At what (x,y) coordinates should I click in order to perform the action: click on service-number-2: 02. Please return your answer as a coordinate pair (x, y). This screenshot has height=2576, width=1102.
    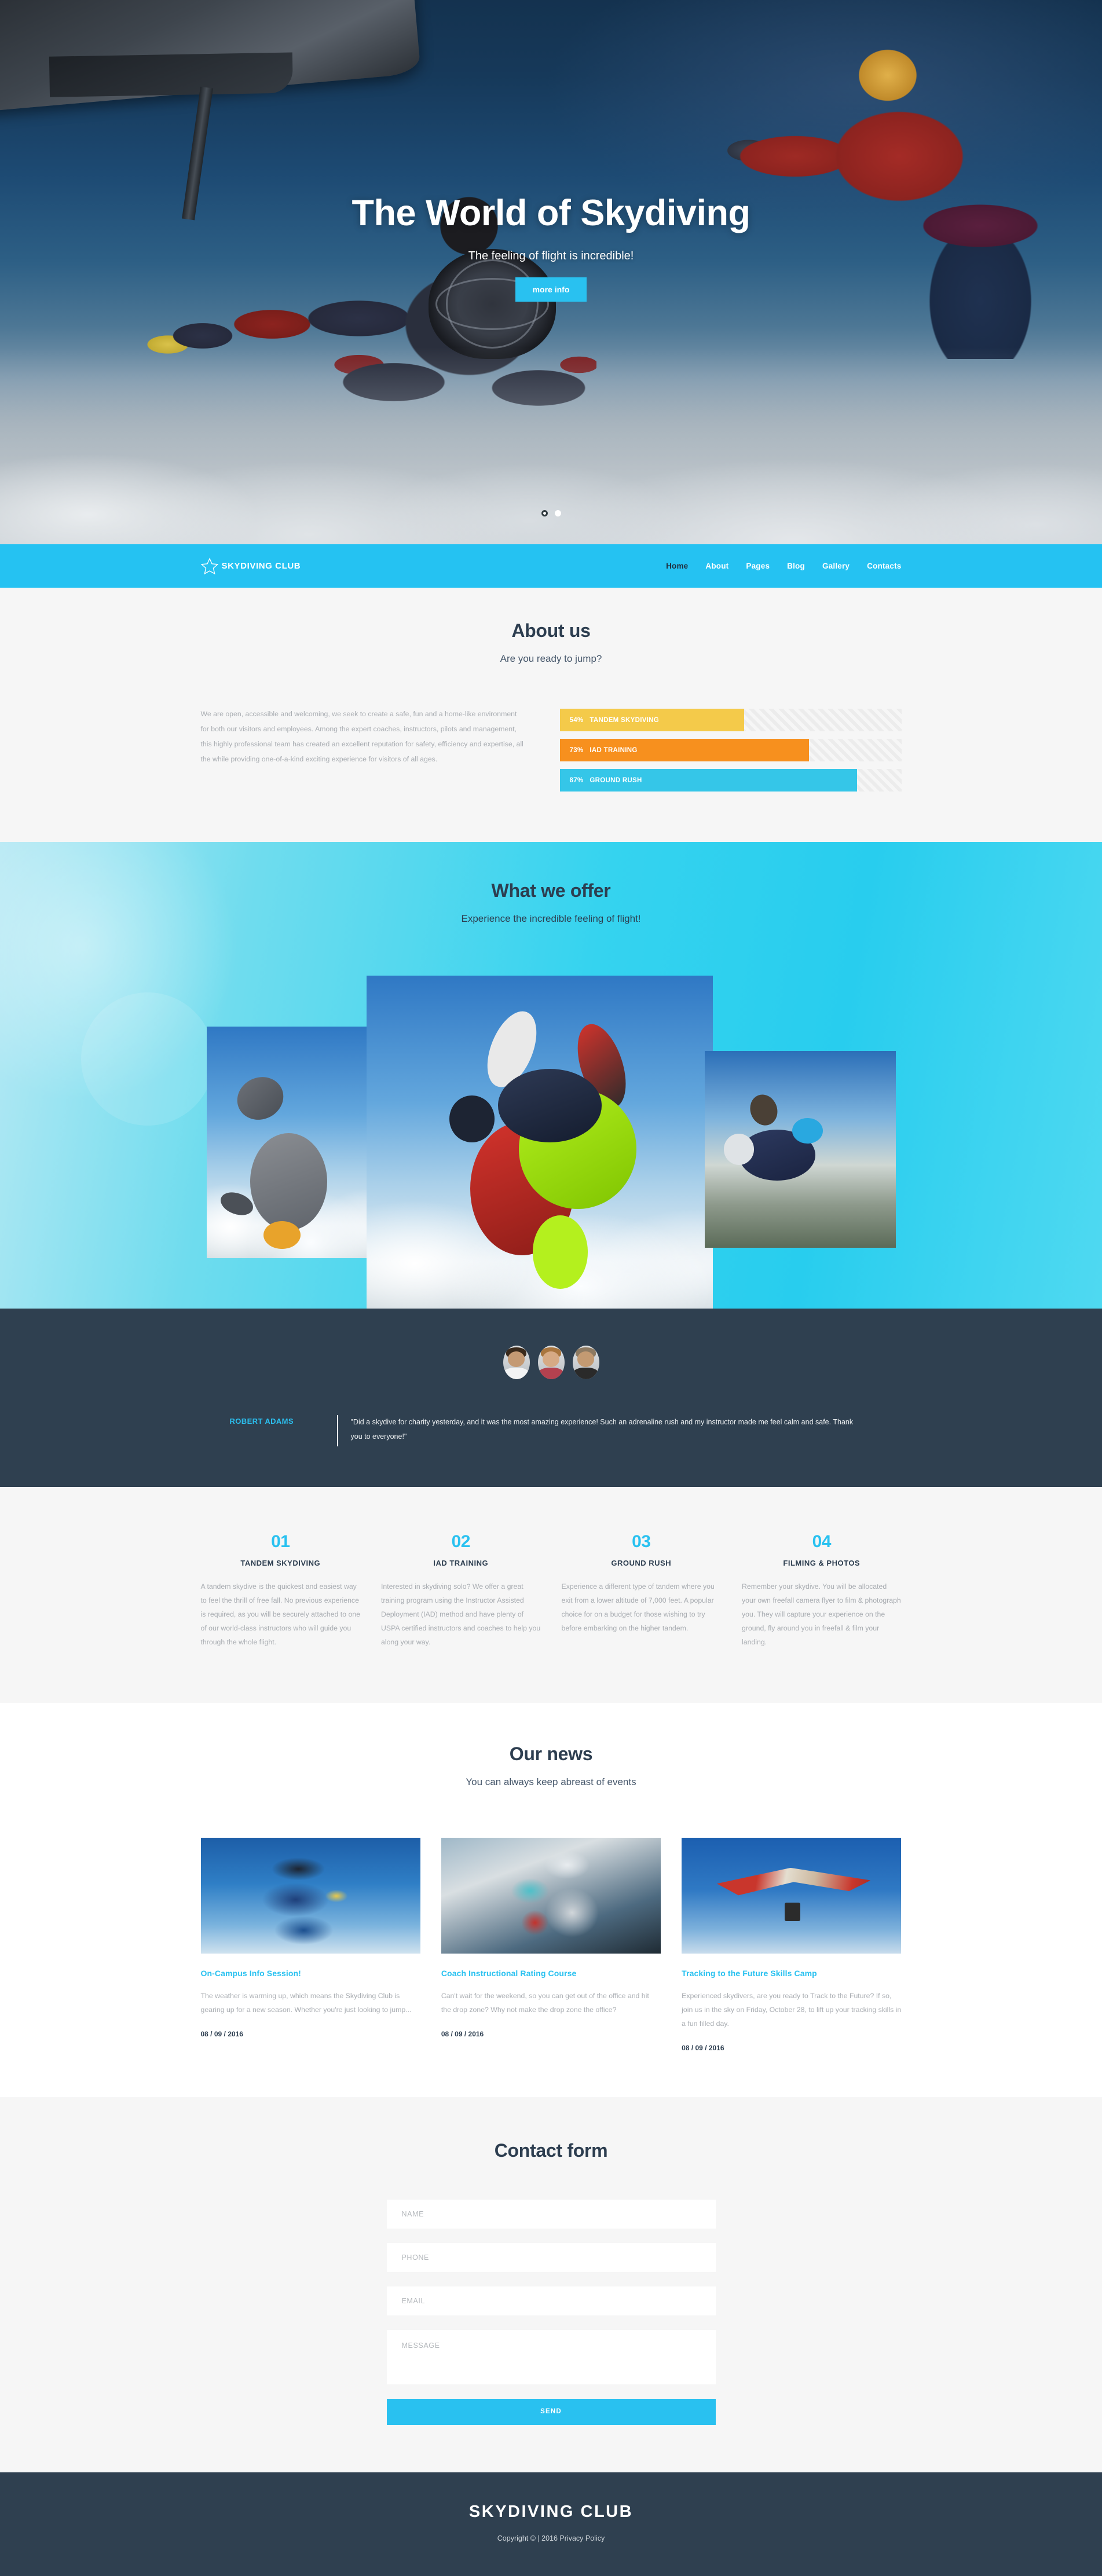
    Looking at the image, I should click on (461, 1541).